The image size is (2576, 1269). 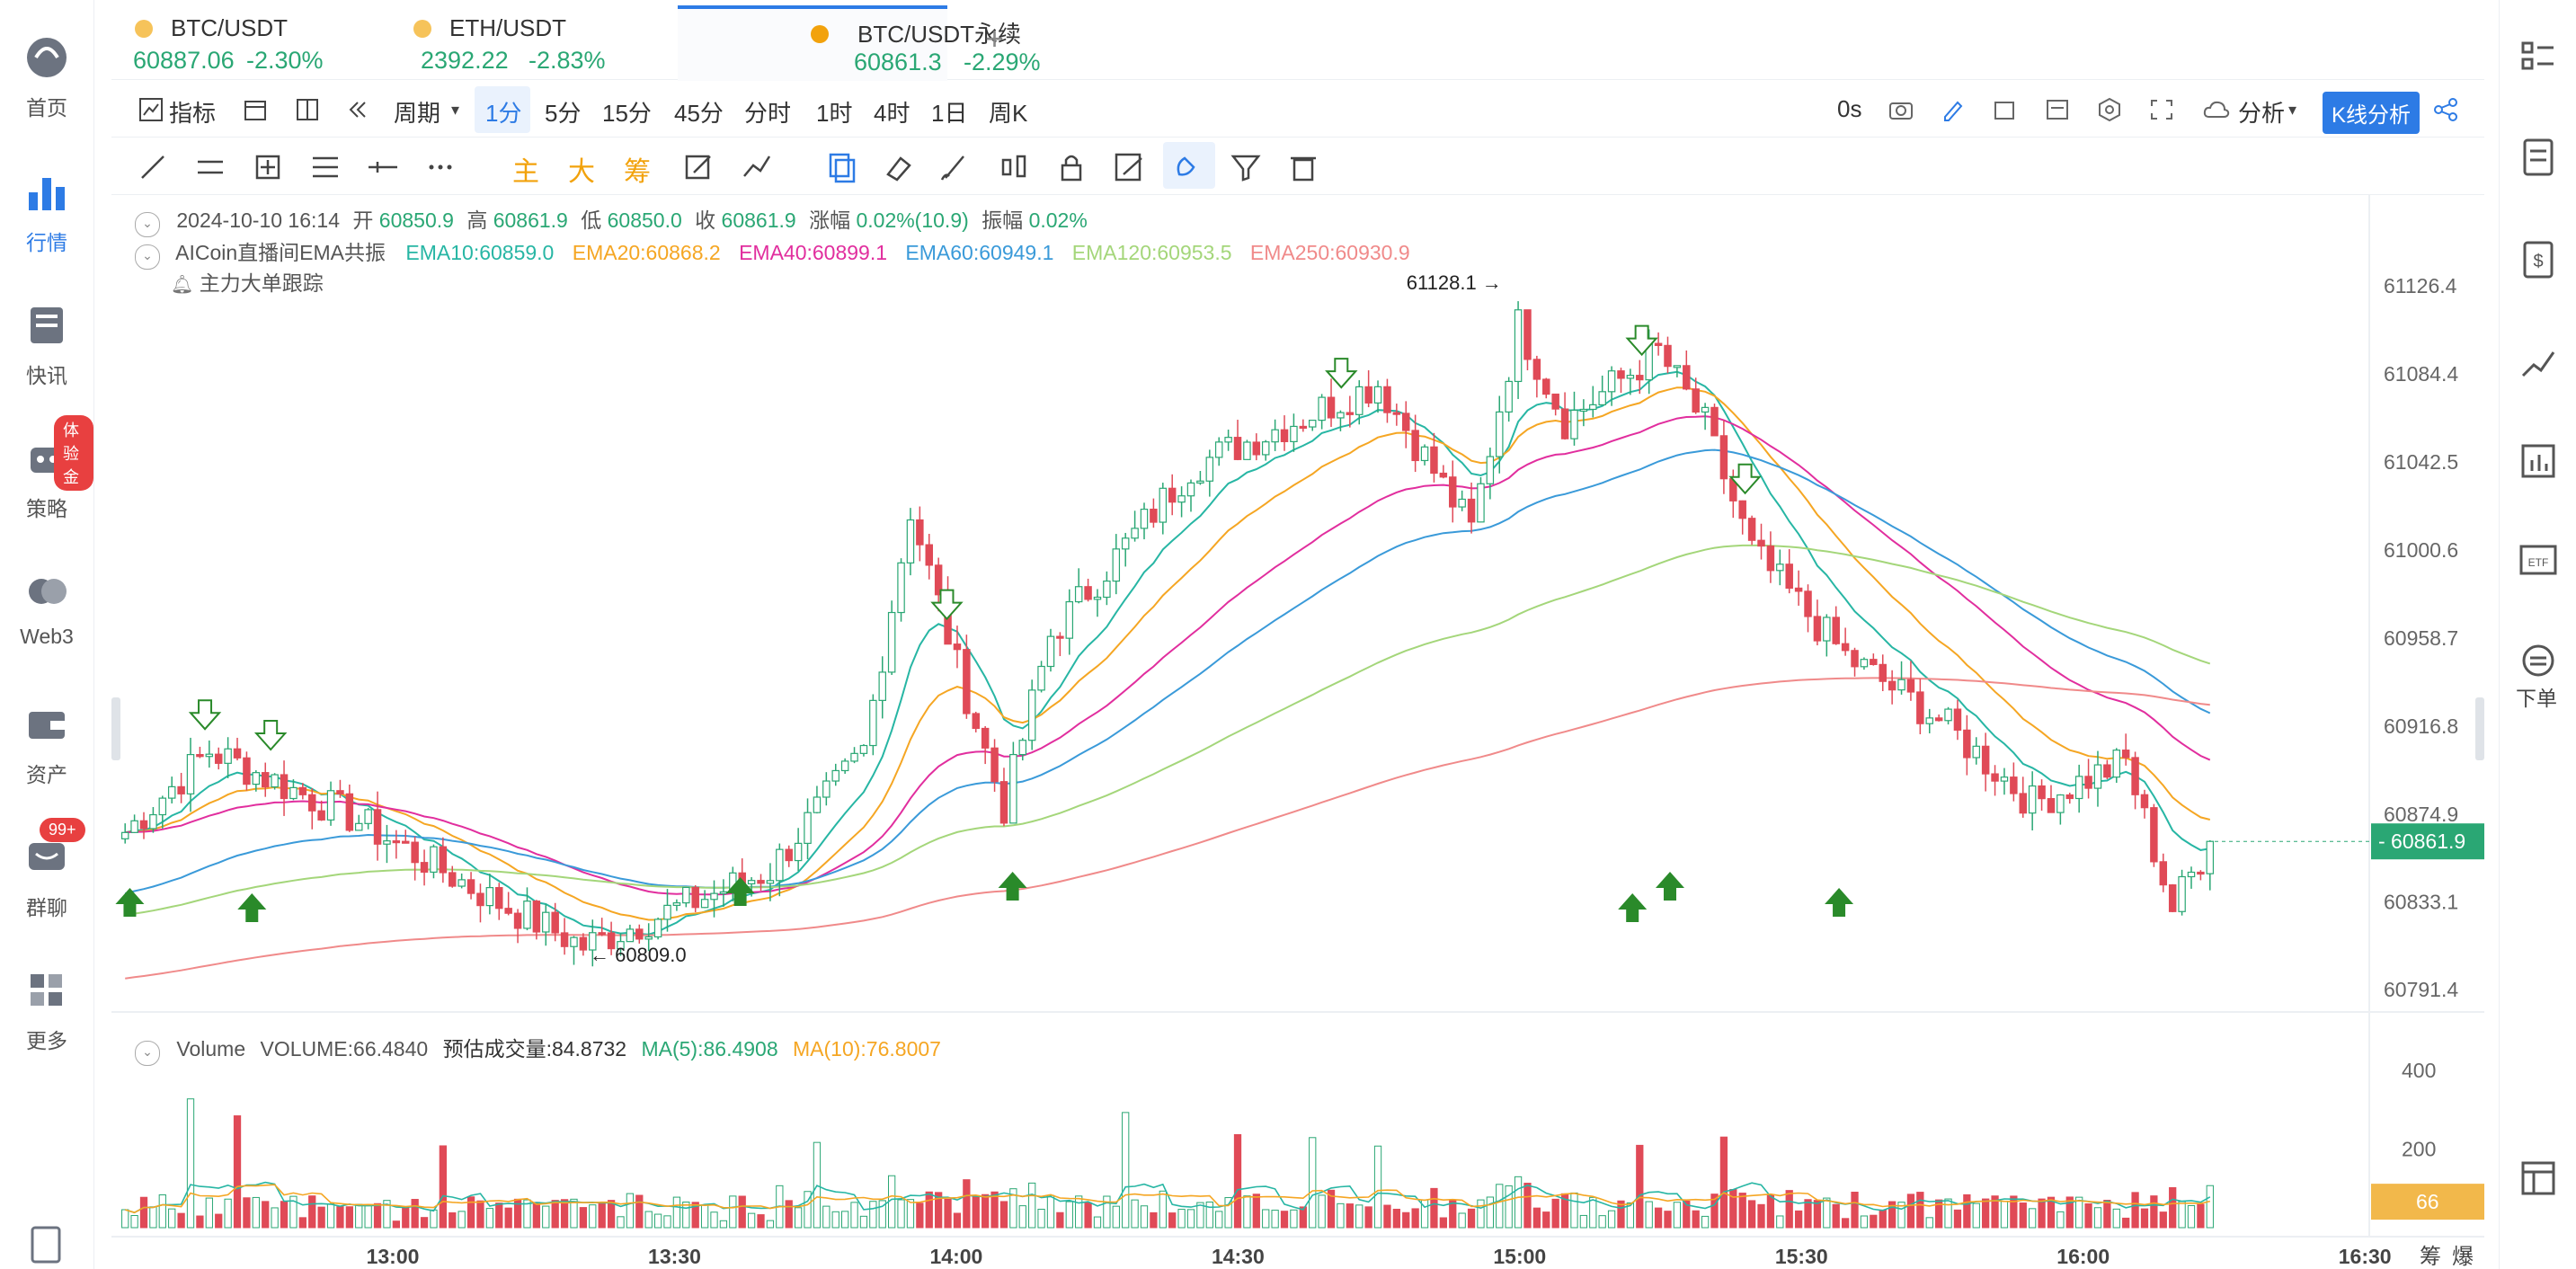 I want to click on fib-icon, so click(x=325, y=167).